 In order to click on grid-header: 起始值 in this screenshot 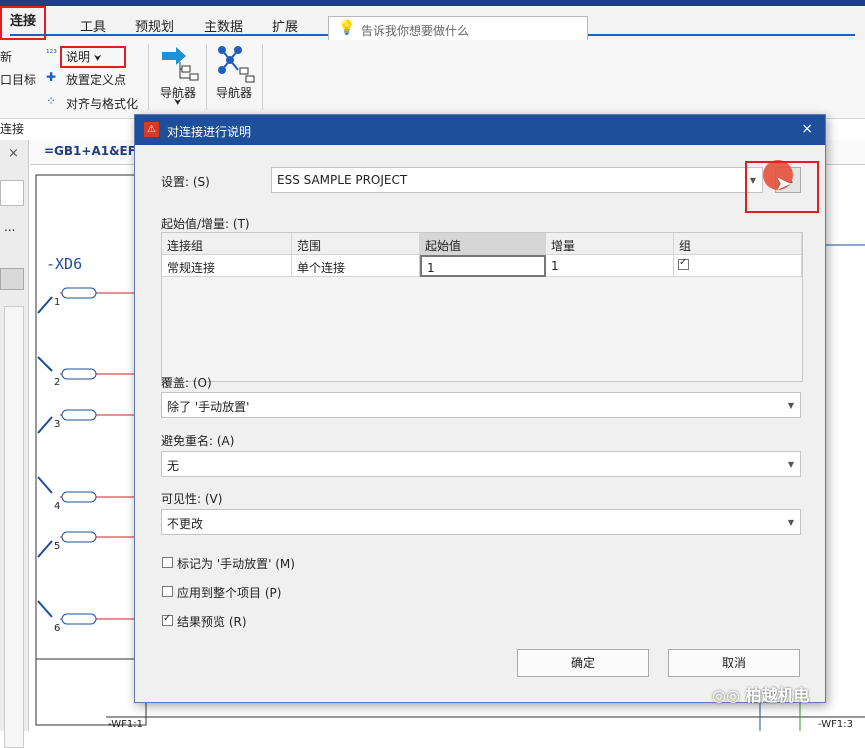, I will do `click(483, 244)`.